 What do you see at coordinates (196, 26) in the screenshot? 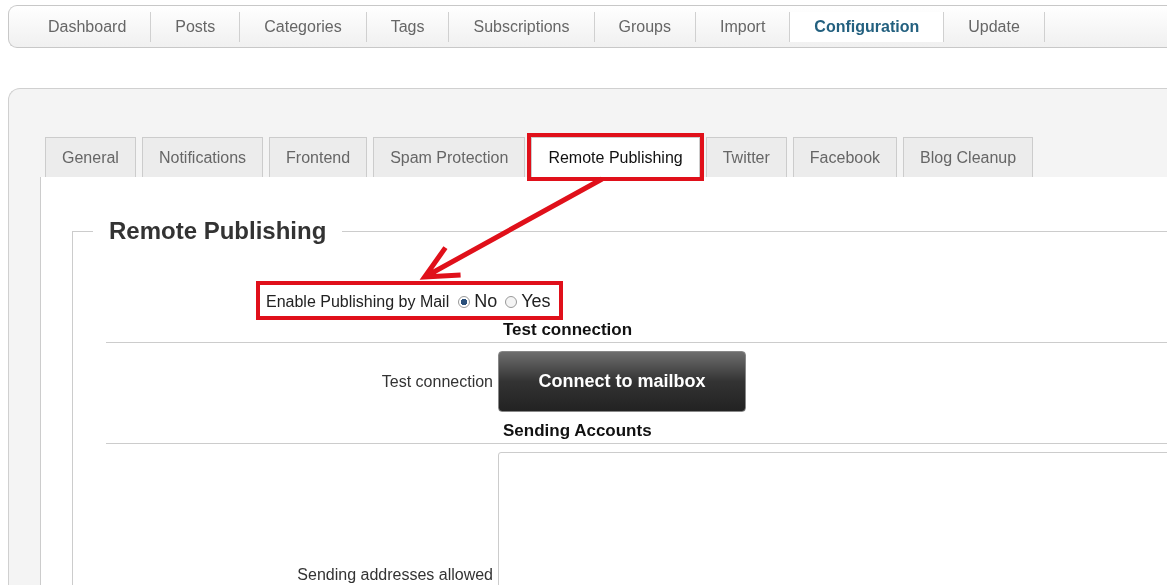
I see `nav-link: Posts` at bounding box center [196, 26].